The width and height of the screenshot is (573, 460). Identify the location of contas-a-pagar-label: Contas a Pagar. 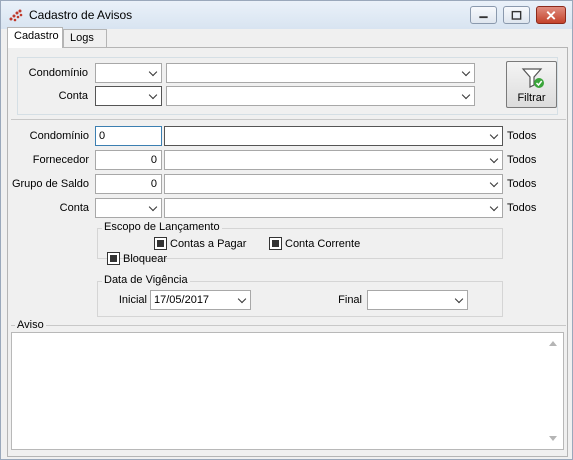
(208, 244).